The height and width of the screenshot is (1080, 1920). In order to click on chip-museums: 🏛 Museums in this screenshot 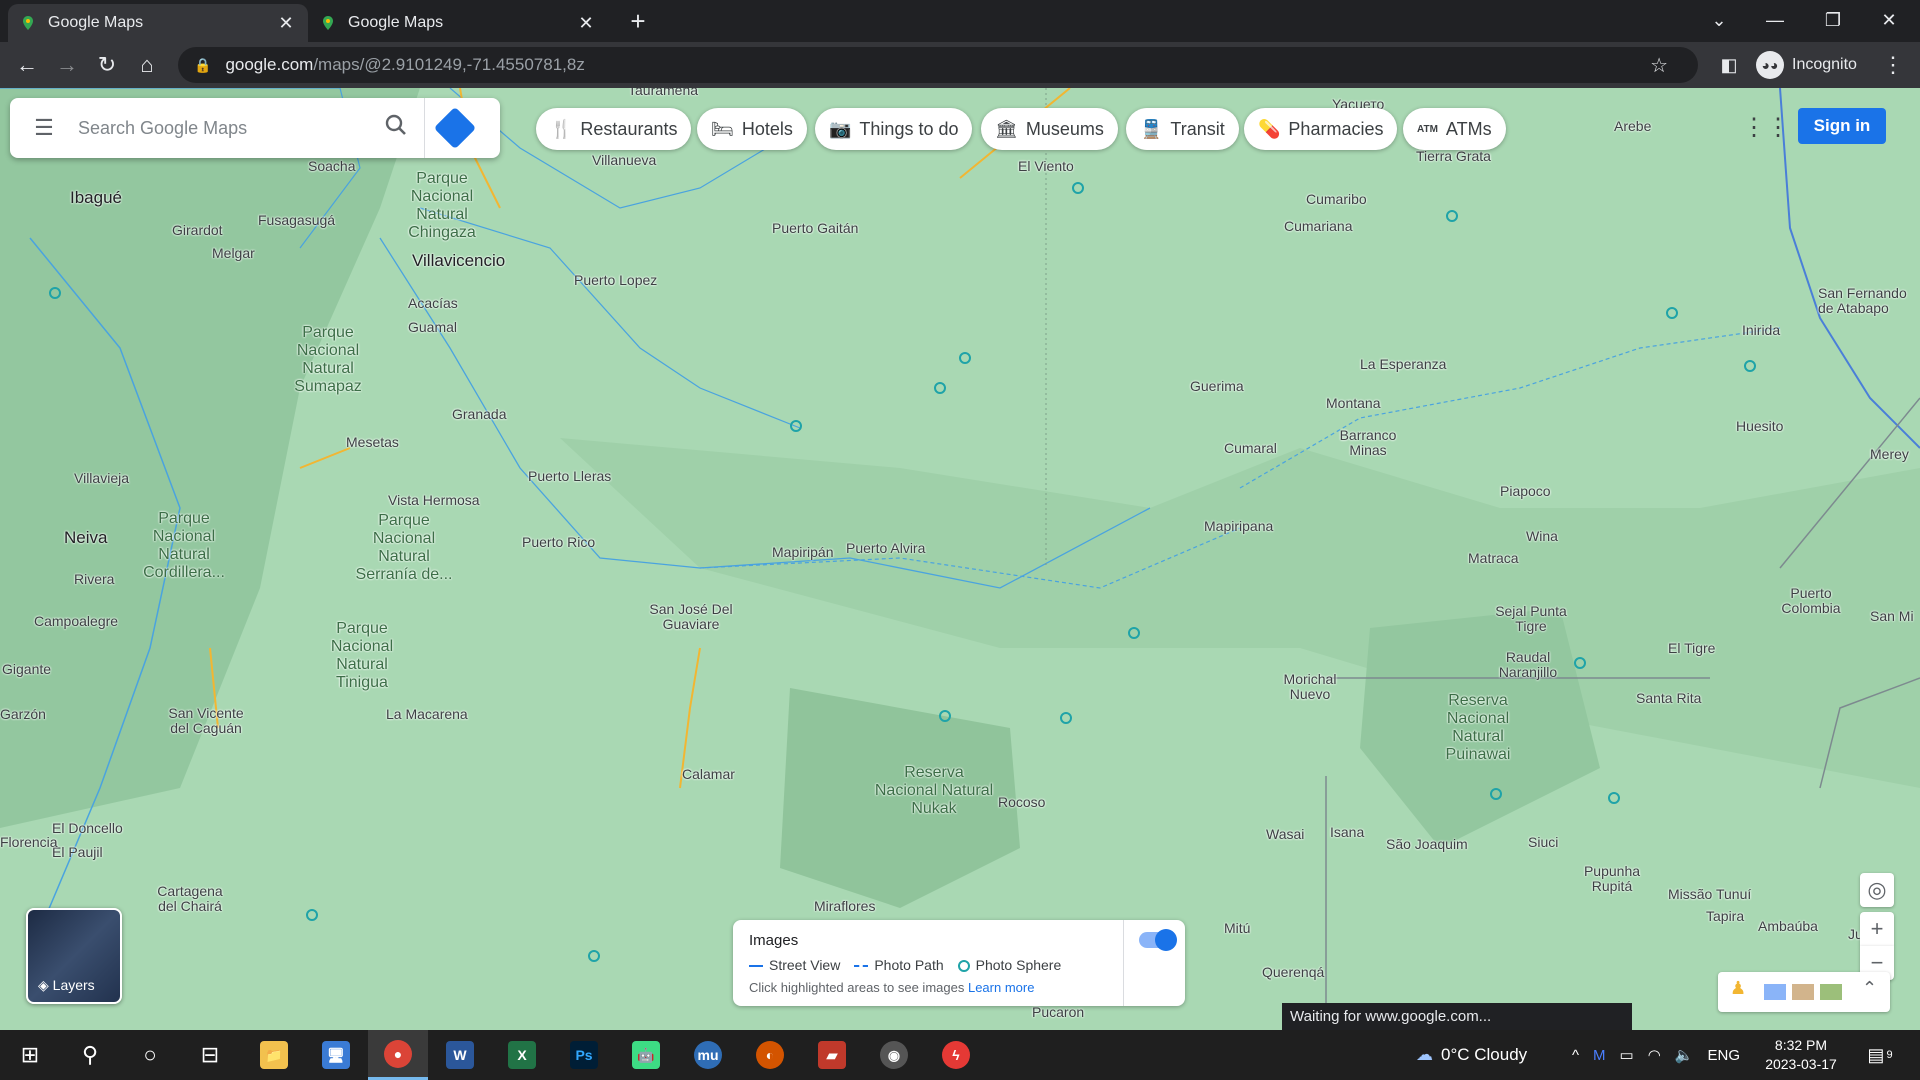, I will do `click(1049, 129)`.